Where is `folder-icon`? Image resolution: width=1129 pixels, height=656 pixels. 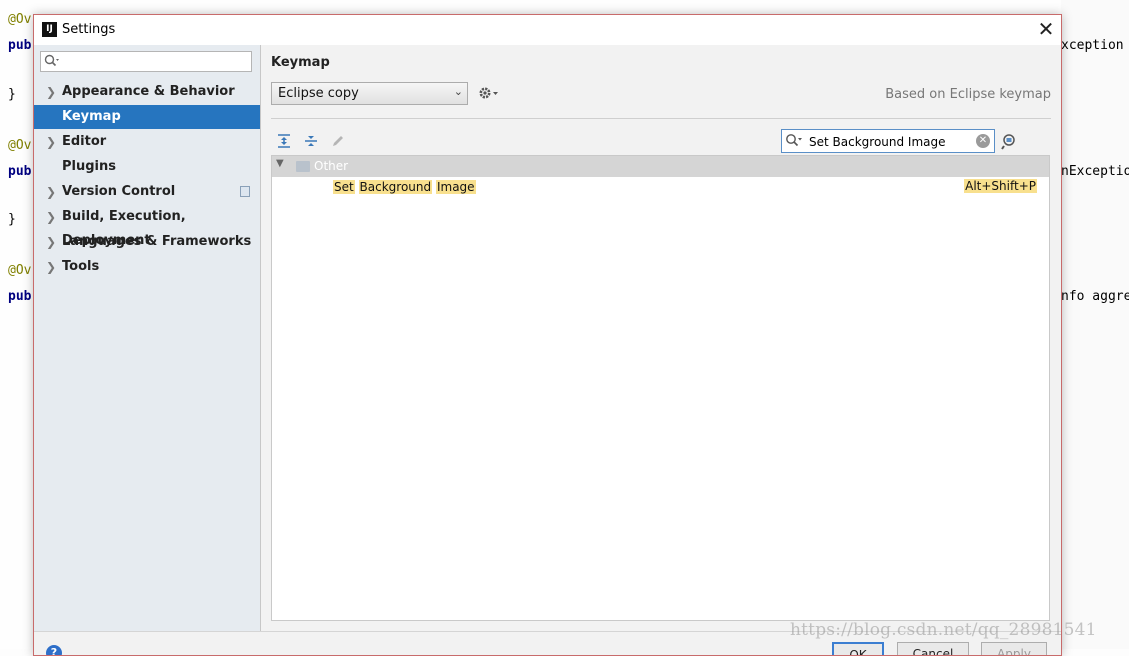
folder-icon is located at coordinates (303, 166).